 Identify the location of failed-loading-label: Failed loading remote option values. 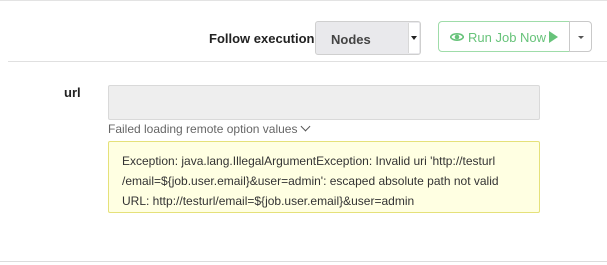
(203, 129).